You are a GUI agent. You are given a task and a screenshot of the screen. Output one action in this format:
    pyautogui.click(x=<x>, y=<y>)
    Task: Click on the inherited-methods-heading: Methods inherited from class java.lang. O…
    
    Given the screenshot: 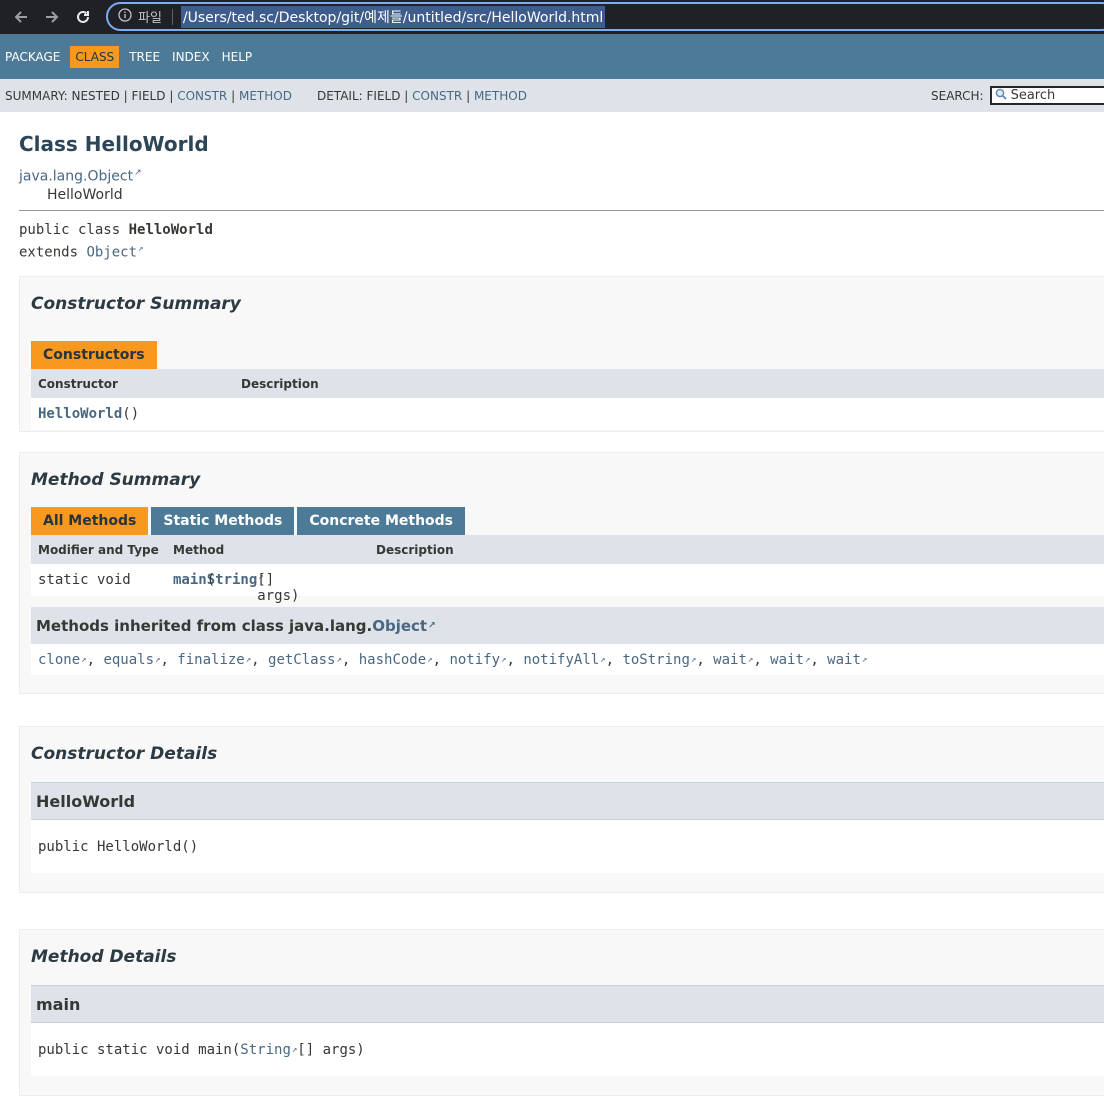 What is the action you would take?
    pyautogui.click(x=567, y=626)
    